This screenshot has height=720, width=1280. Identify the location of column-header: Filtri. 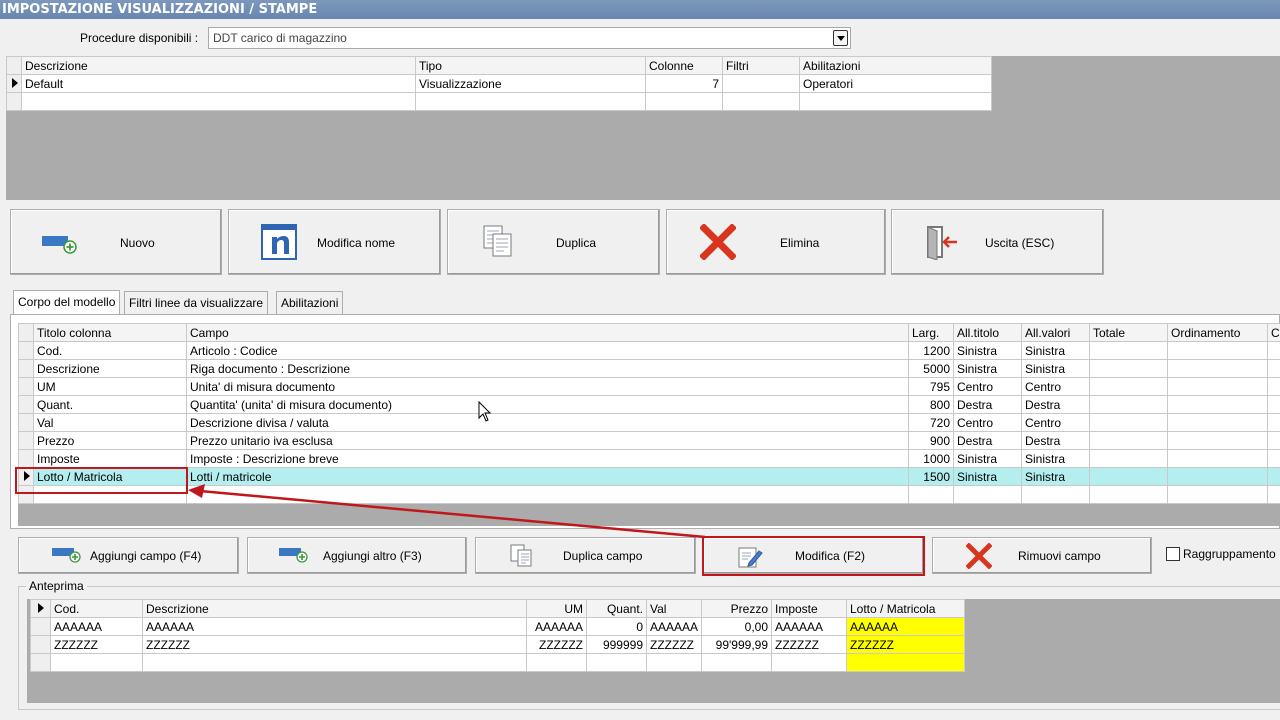
(761, 65).